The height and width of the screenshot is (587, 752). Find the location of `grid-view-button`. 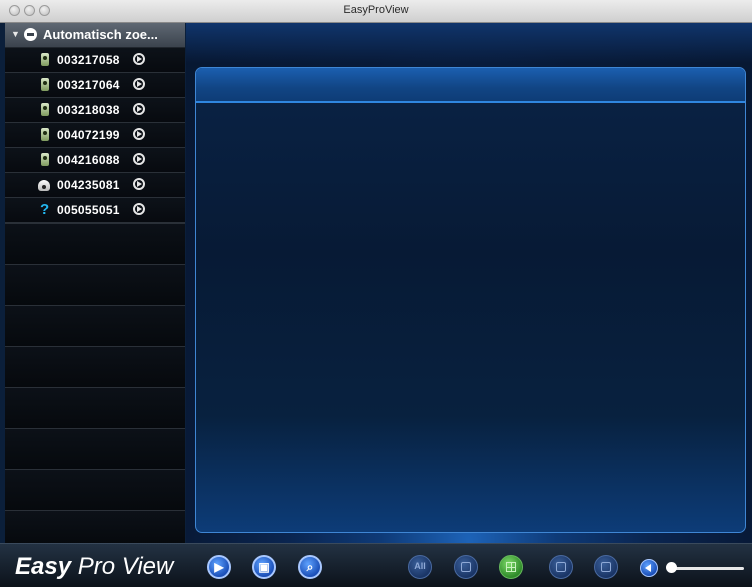

grid-view-button is located at coordinates (606, 567).